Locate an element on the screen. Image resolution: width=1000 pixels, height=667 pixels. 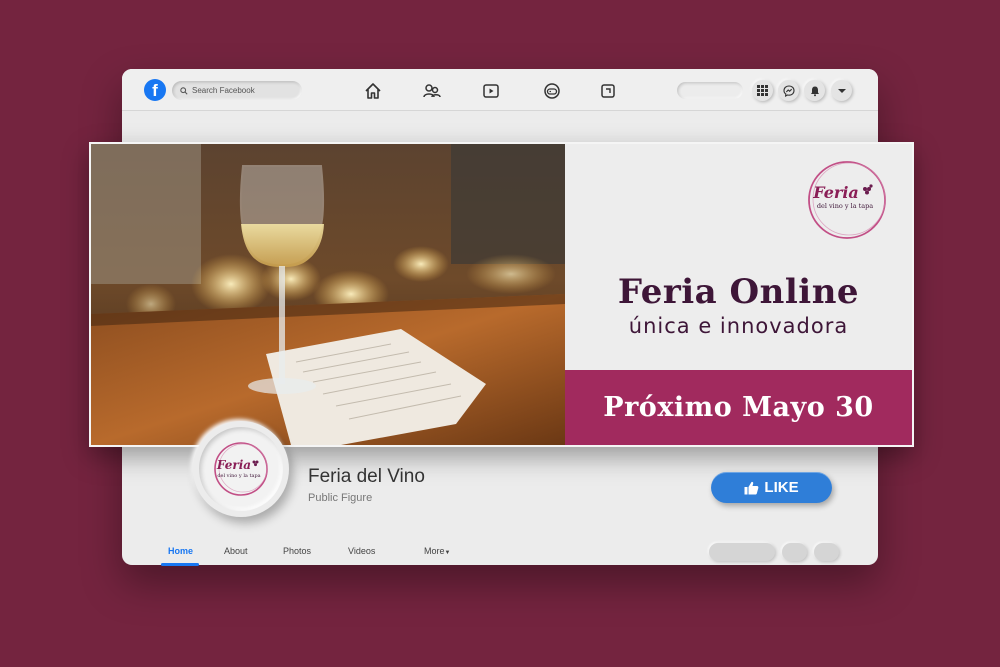
thumbs-up-icon is located at coordinates (751, 487).